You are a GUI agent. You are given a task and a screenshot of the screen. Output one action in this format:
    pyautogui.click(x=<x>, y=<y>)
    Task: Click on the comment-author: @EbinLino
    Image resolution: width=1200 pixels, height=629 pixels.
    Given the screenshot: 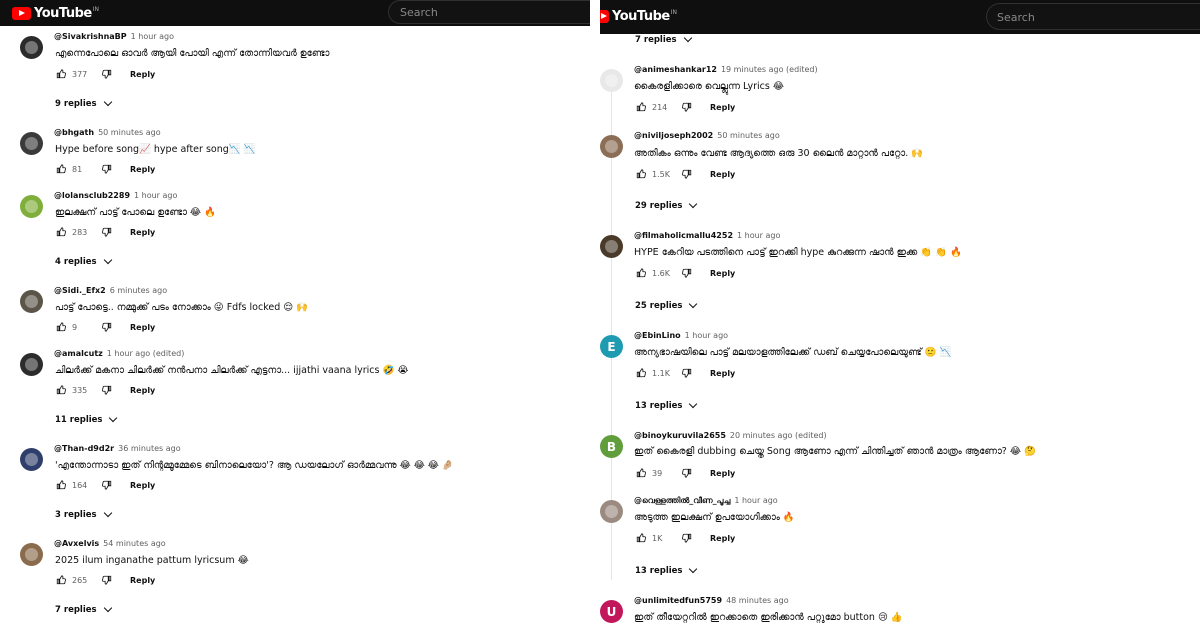 What is the action you would take?
    pyautogui.click(x=657, y=335)
    